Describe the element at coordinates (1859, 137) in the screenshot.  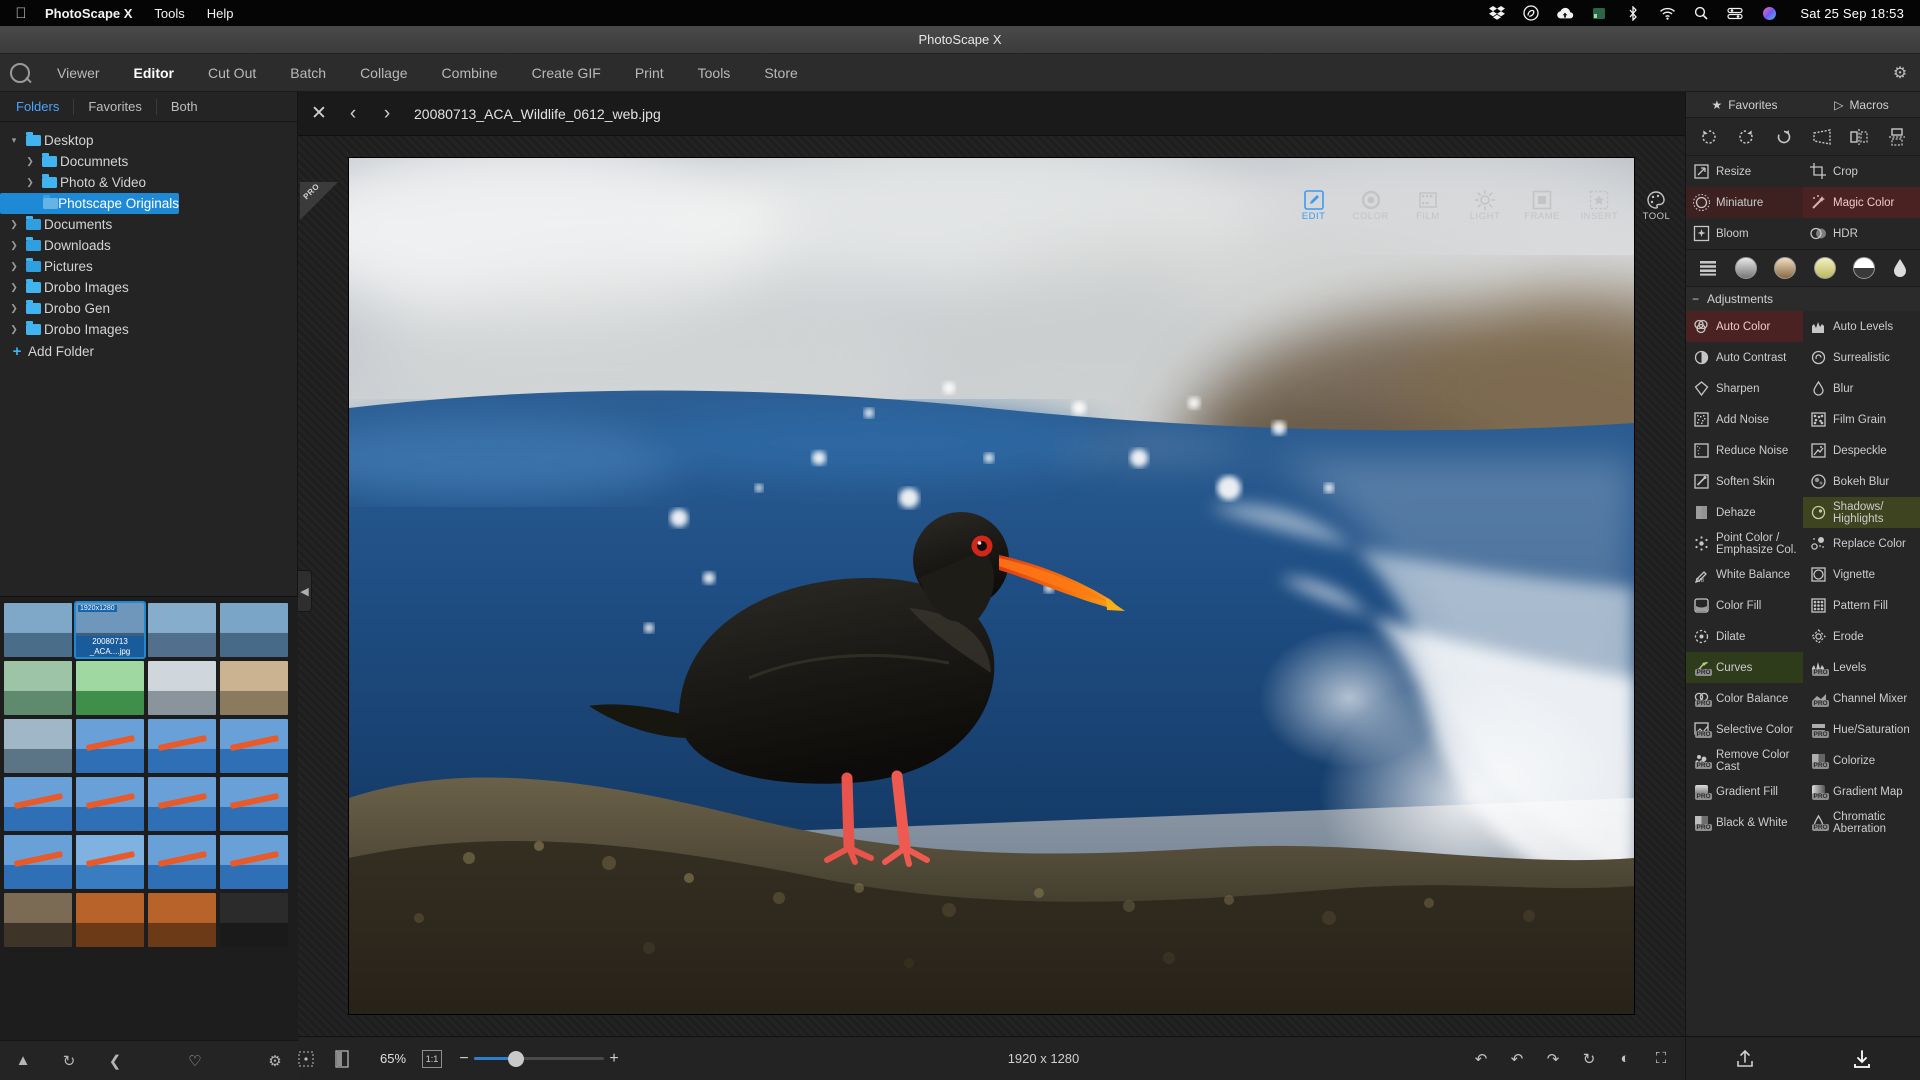
I see `flip-horizontal-icon` at that location.